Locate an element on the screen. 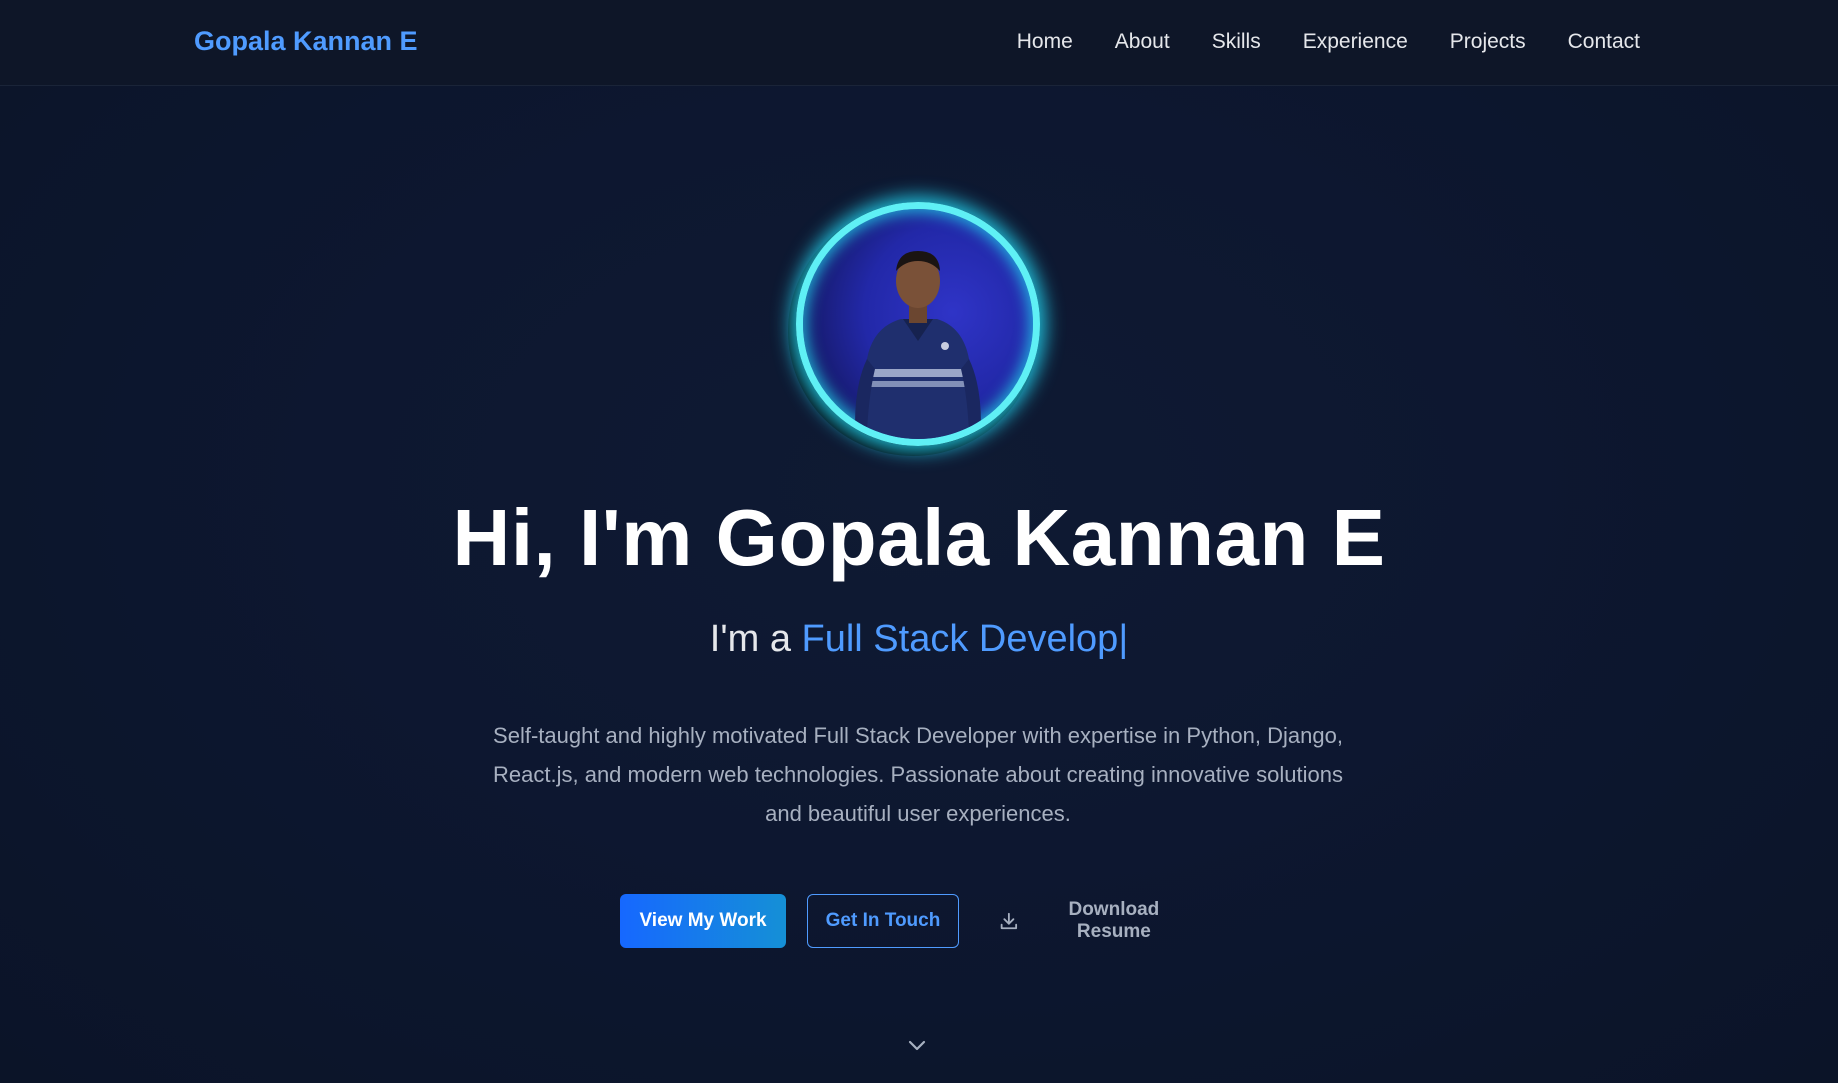 The image size is (1838, 1083). download-resume-button: Download Resume is located at coordinates (1098, 921).